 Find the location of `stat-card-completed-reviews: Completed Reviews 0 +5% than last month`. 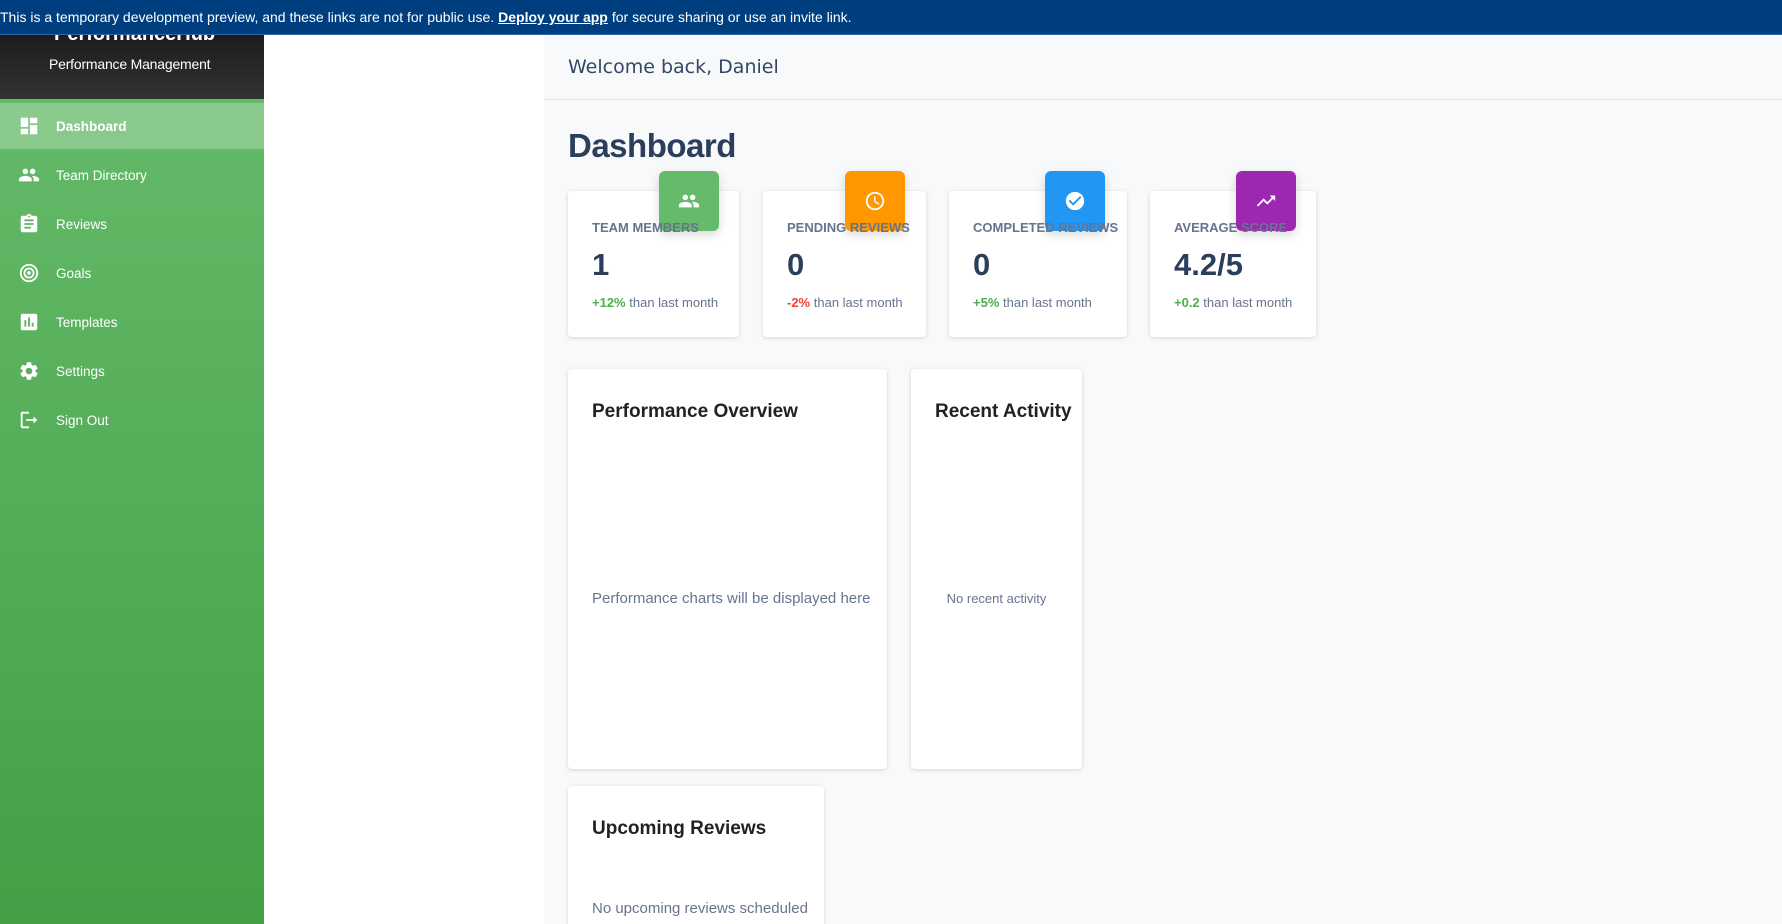

stat-card-completed-reviews: Completed Reviews 0 +5% than last month is located at coordinates (1038, 254).